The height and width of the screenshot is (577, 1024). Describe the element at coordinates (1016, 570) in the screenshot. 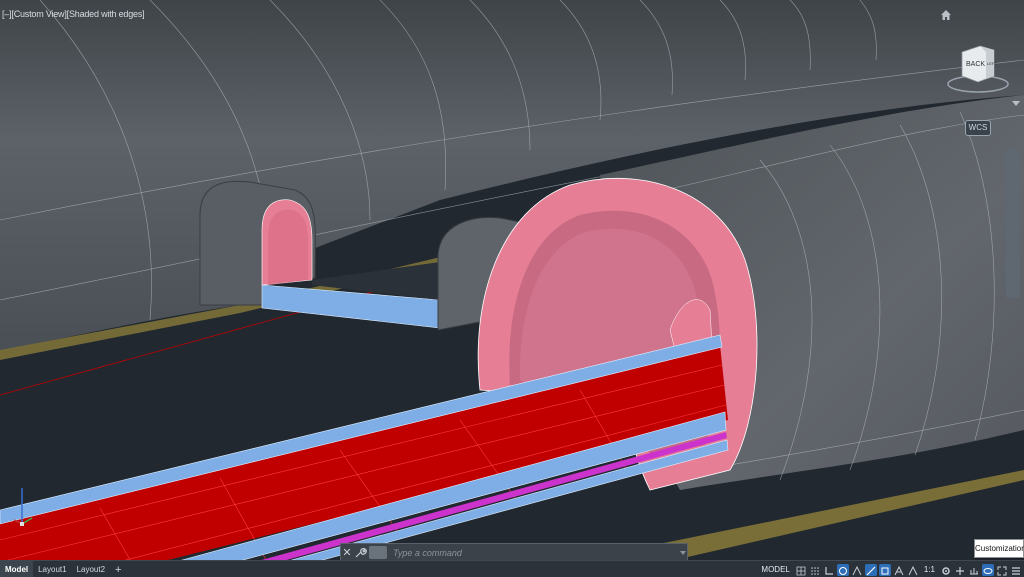

I see `customization-menu-icon` at that location.